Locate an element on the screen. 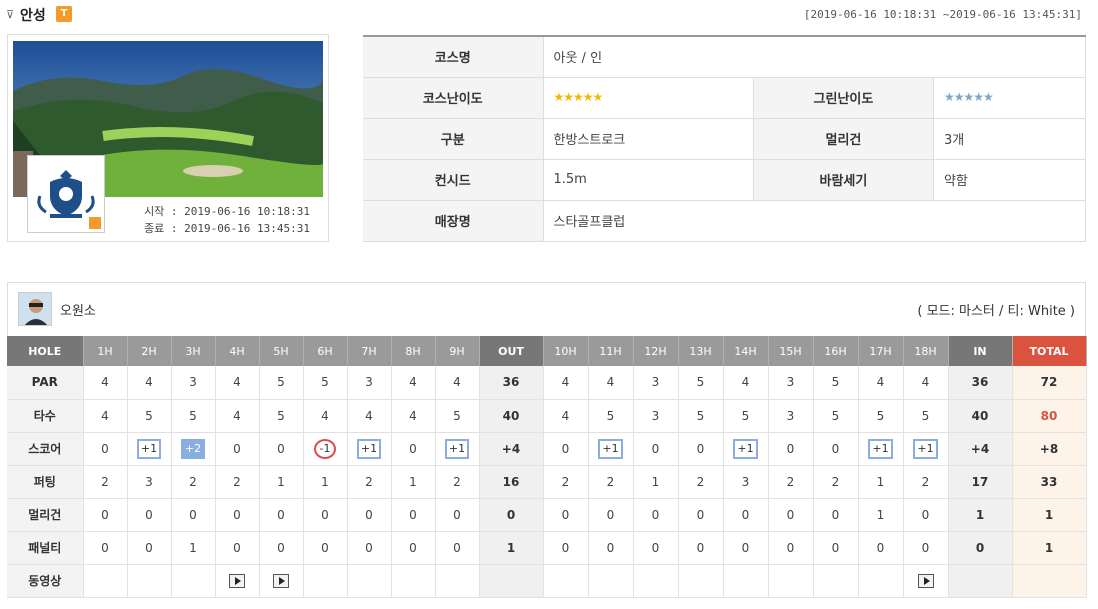 The width and height of the screenshot is (1098, 609). table-row: 패널티 0 0 1 0 0 0 0 0 0 1 0 0 0 0 0 0 0 0 0 0 1 is located at coordinates (547, 548).